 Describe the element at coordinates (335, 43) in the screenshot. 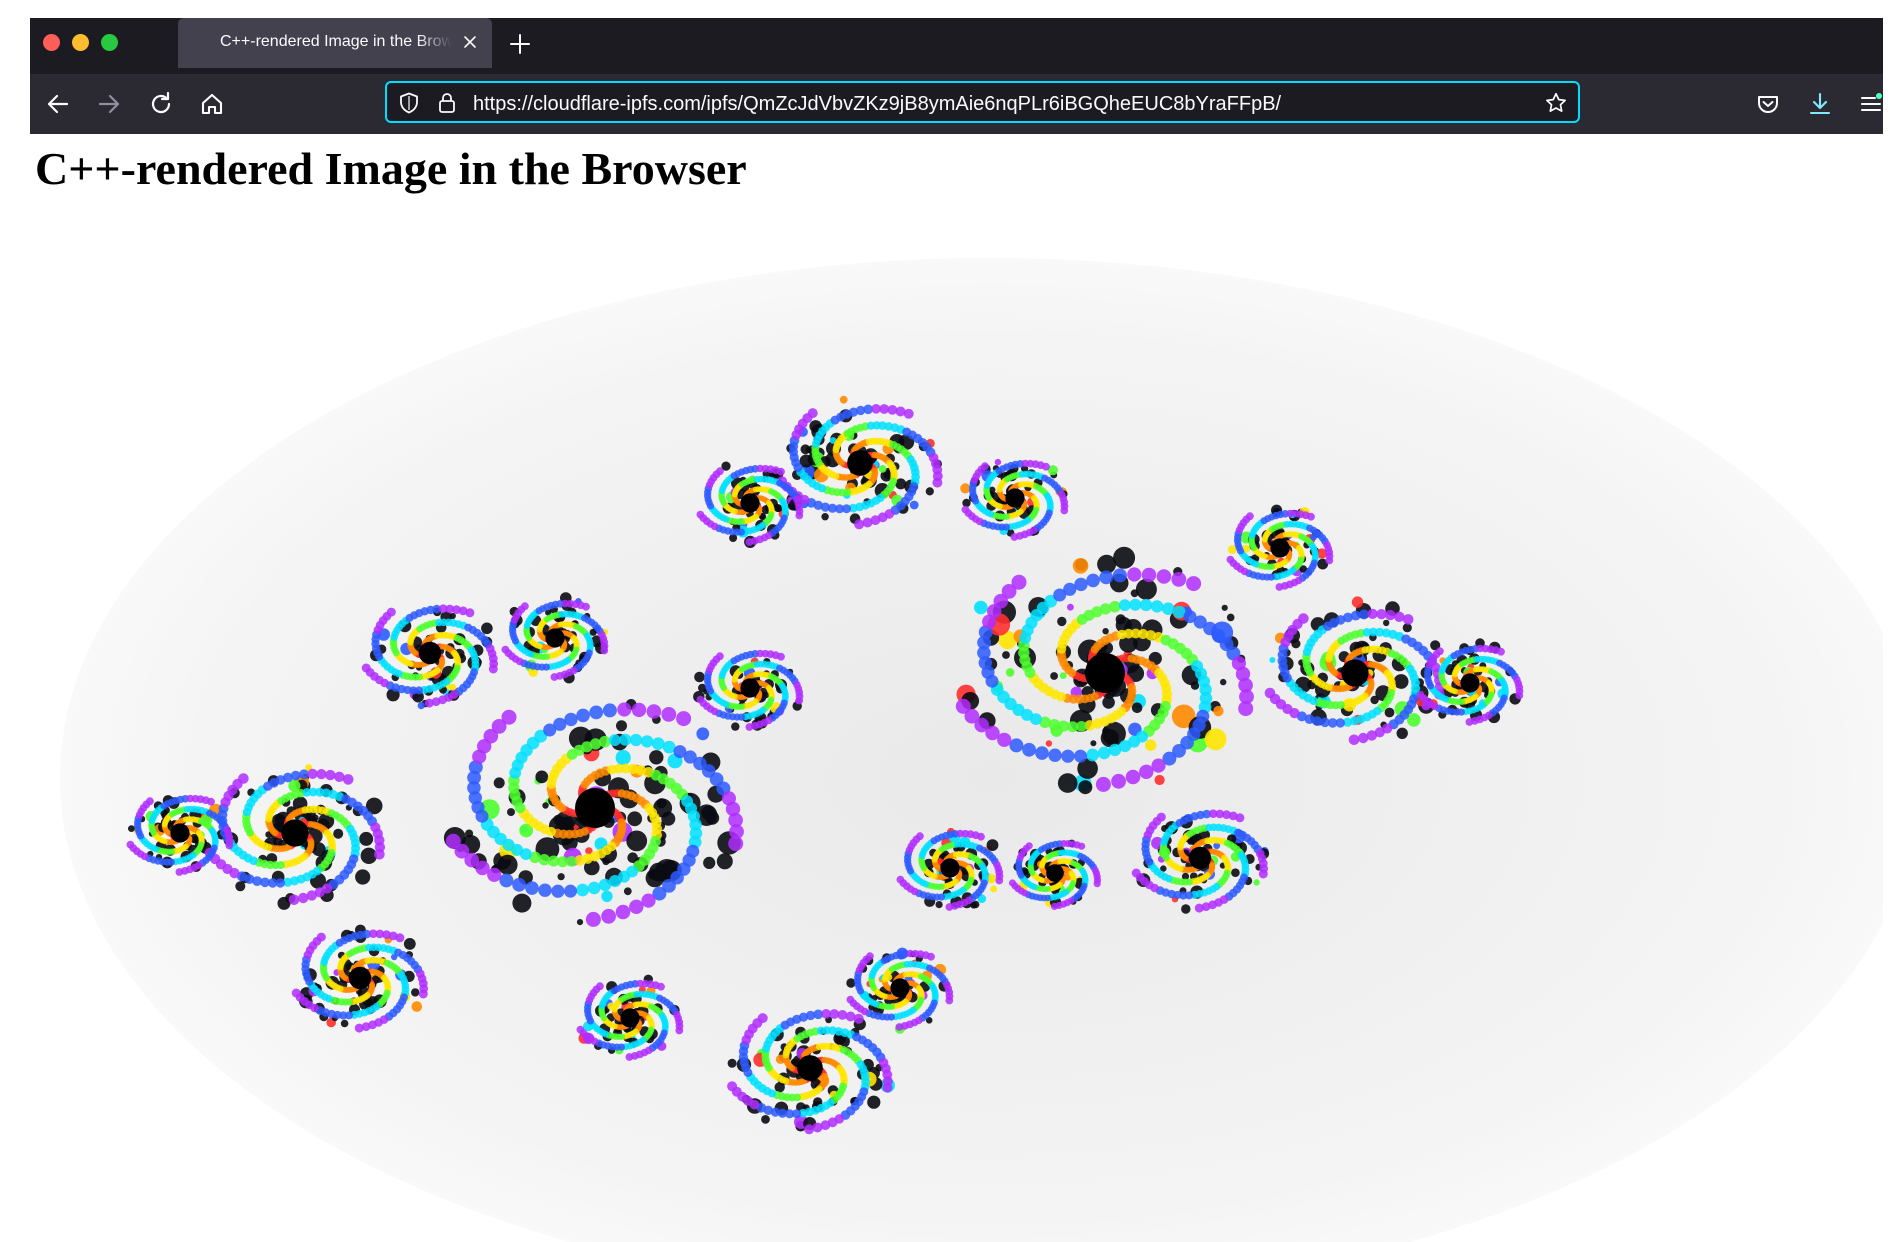

I see `tab-active: C++-rendered Image in the Browser` at that location.